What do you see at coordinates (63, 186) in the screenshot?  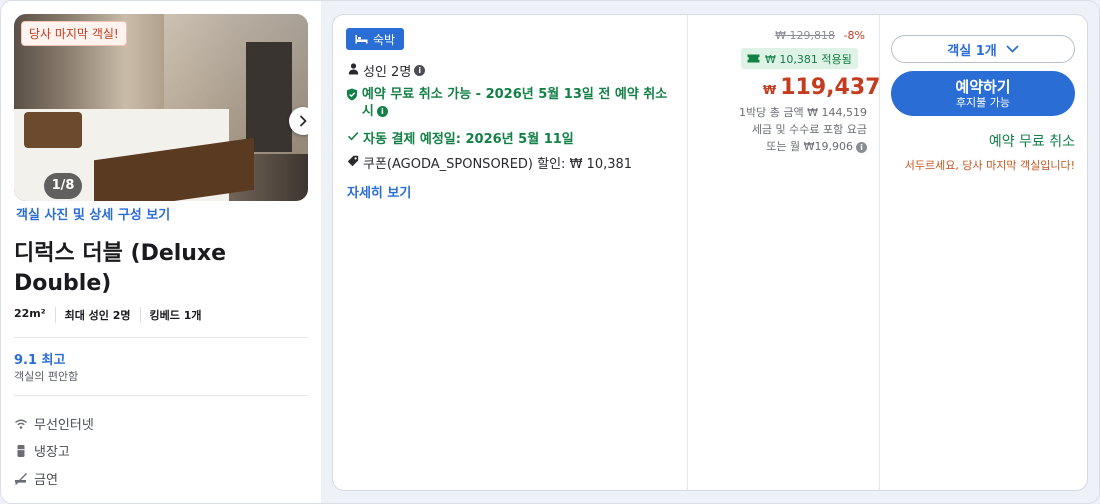 I see `photo-counter: 1/8` at bounding box center [63, 186].